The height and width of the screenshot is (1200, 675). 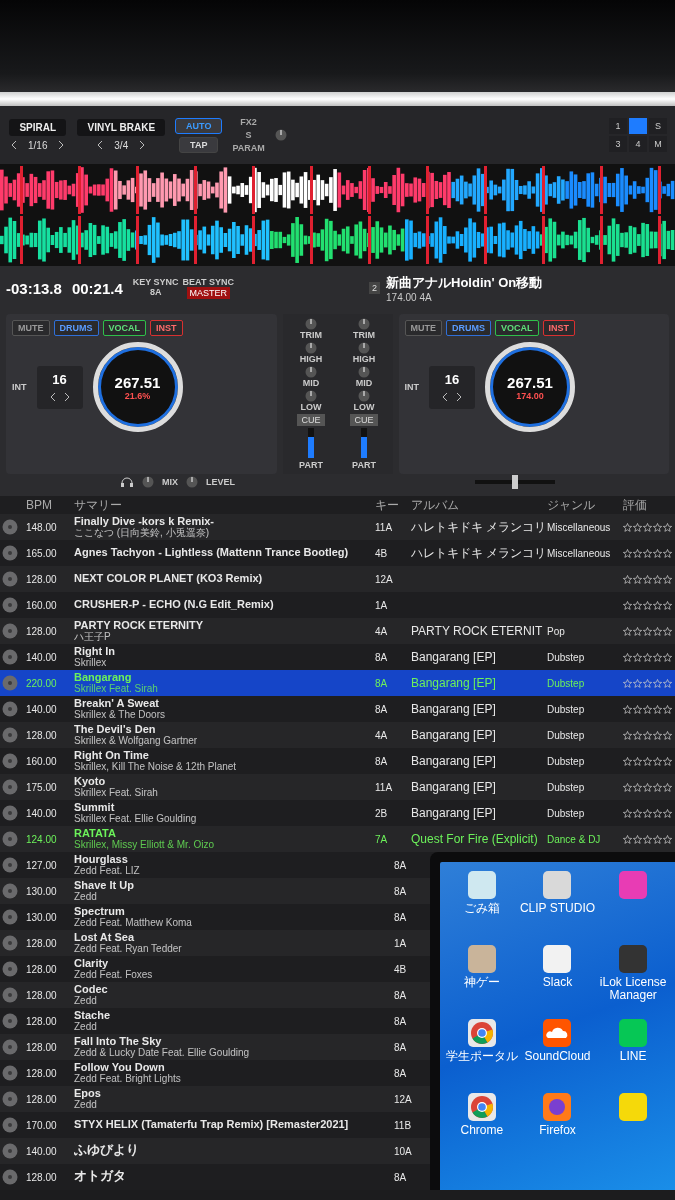 I want to click on auto-button: AUTO, so click(x=199, y=125).